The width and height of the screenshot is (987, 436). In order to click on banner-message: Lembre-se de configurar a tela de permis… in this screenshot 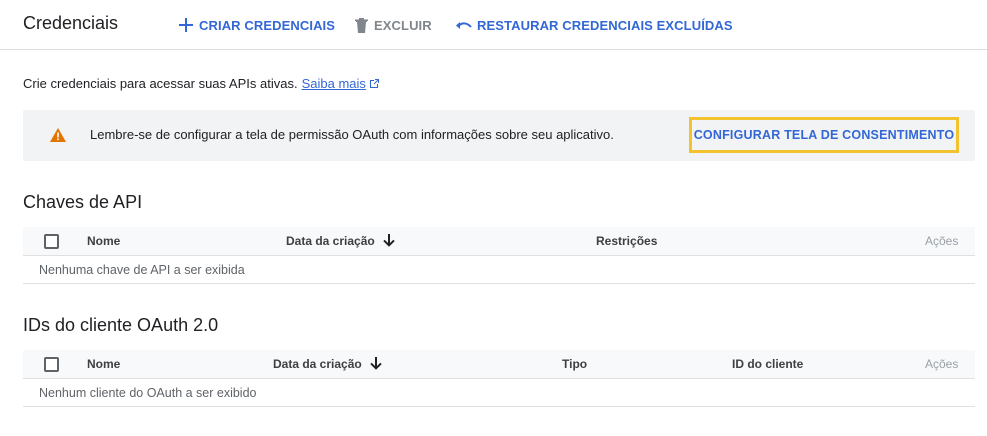, I will do `click(352, 134)`.